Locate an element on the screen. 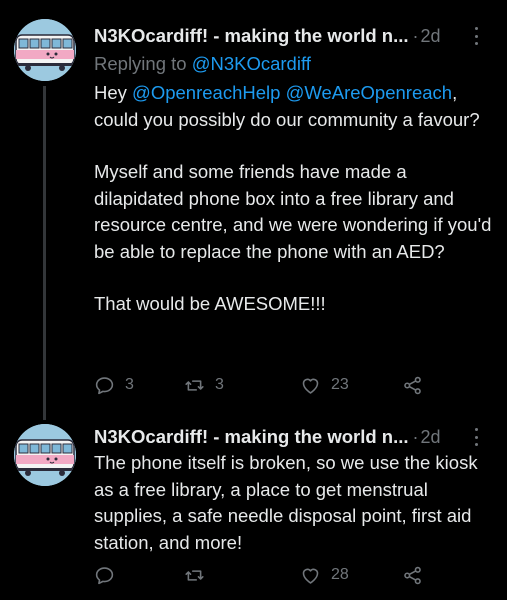 The height and width of the screenshot is (600, 507). tweet-paragraph: That would be AWESOME!!! is located at coordinates (210, 303).